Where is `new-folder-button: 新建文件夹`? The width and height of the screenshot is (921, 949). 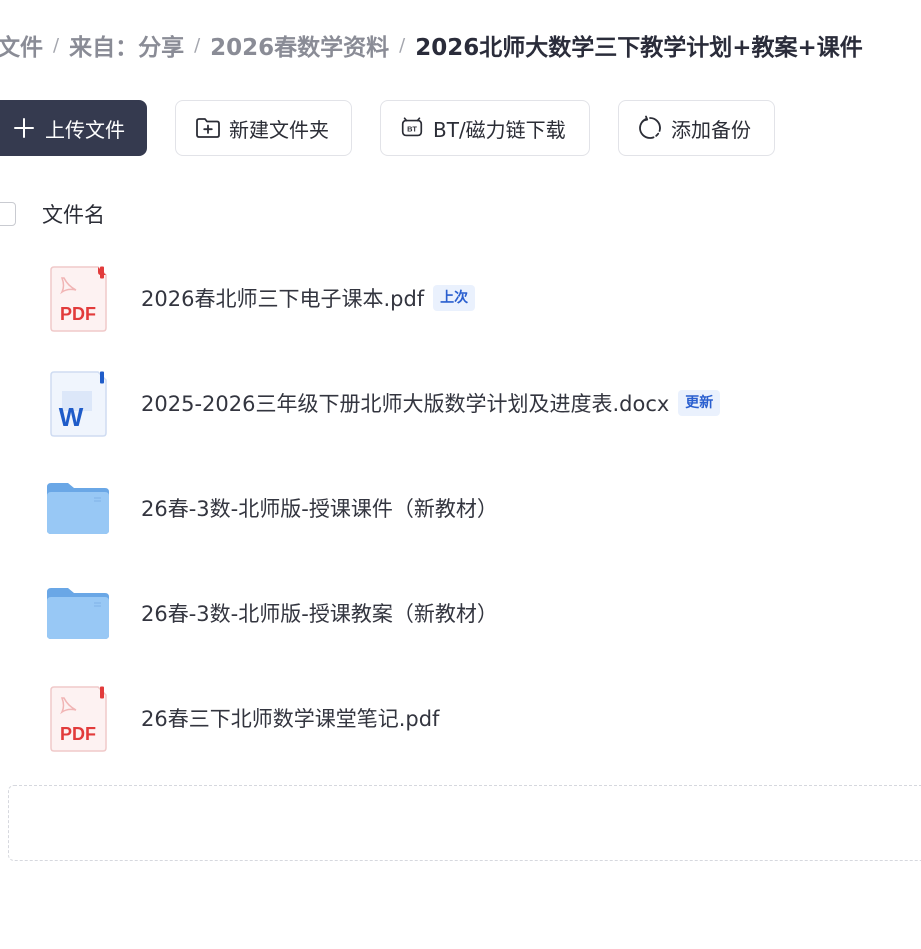 new-folder-button: 新建文件夹 is located at coordinates (263, 128).